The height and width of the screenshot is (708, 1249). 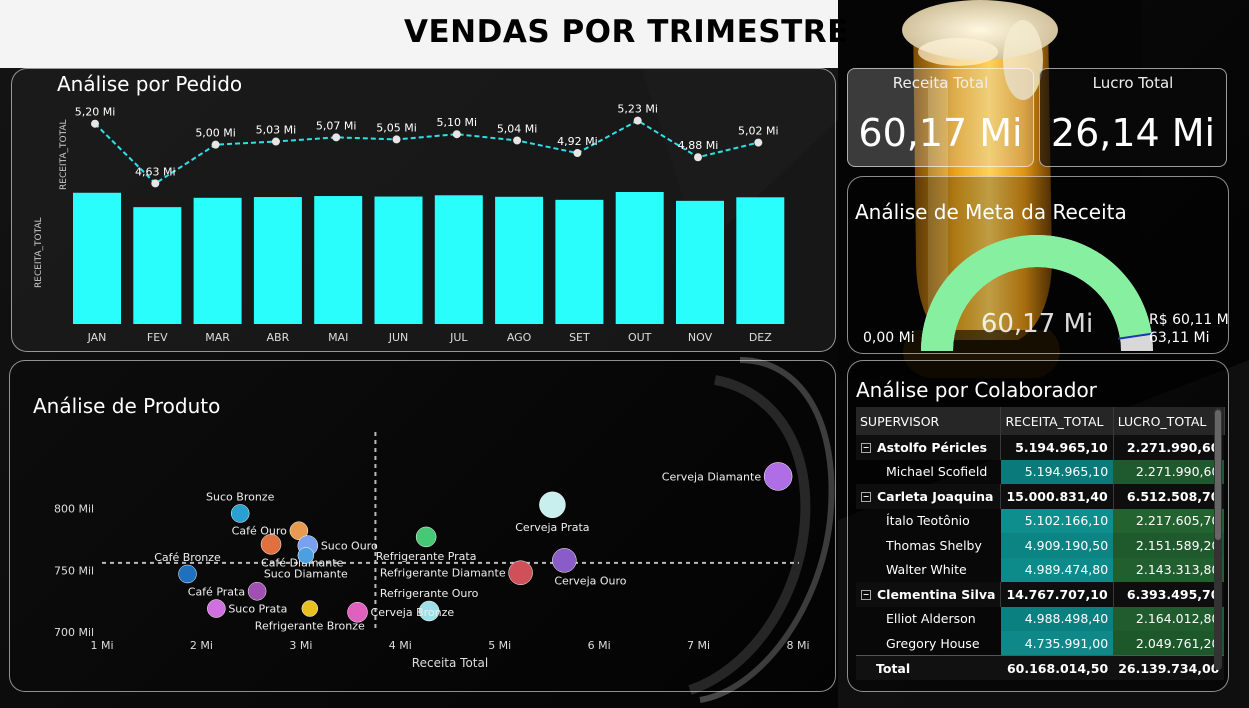 What do you see at coordinates (306, 573) in the screenshot?
I see `product-label: Suco Diamante` at bounding box center [306, 573].